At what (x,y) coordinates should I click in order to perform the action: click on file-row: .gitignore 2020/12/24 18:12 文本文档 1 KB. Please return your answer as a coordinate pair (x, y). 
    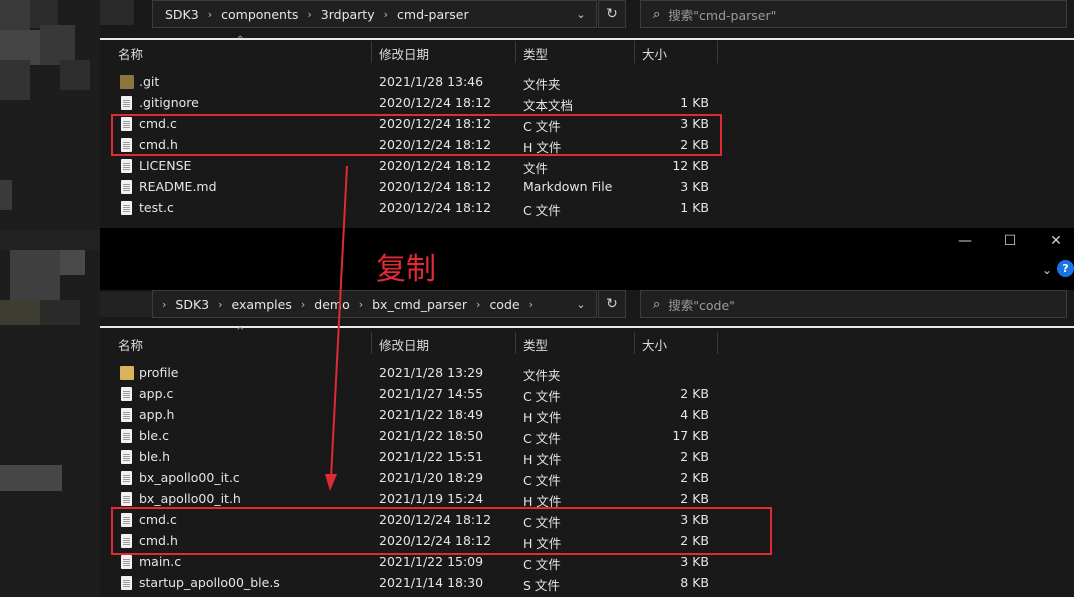
    Looking at the image, I should click on (587, 103).